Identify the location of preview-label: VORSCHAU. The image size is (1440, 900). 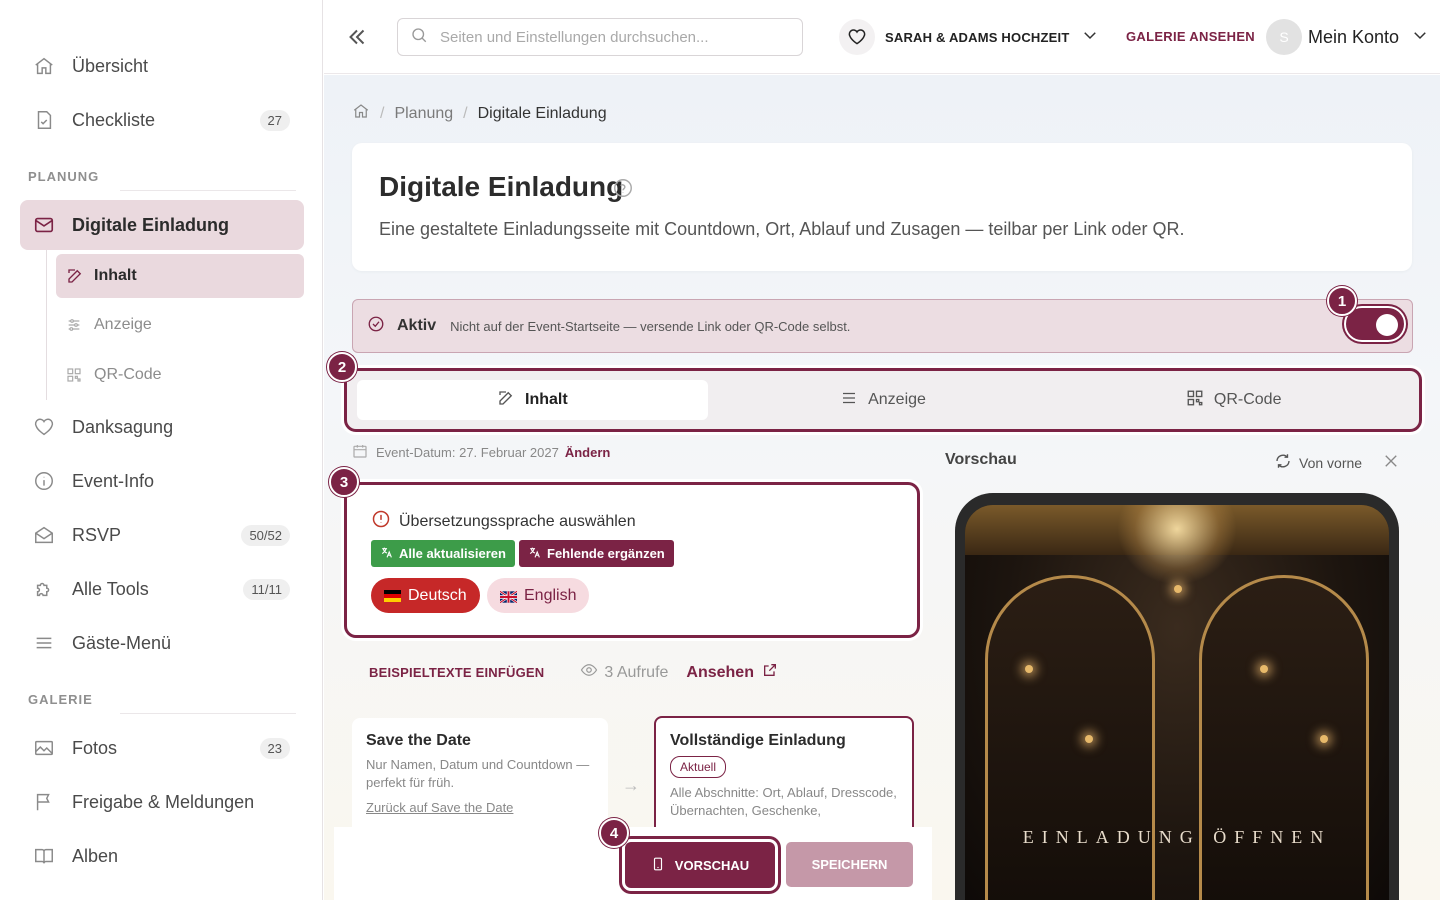
(712, 865).